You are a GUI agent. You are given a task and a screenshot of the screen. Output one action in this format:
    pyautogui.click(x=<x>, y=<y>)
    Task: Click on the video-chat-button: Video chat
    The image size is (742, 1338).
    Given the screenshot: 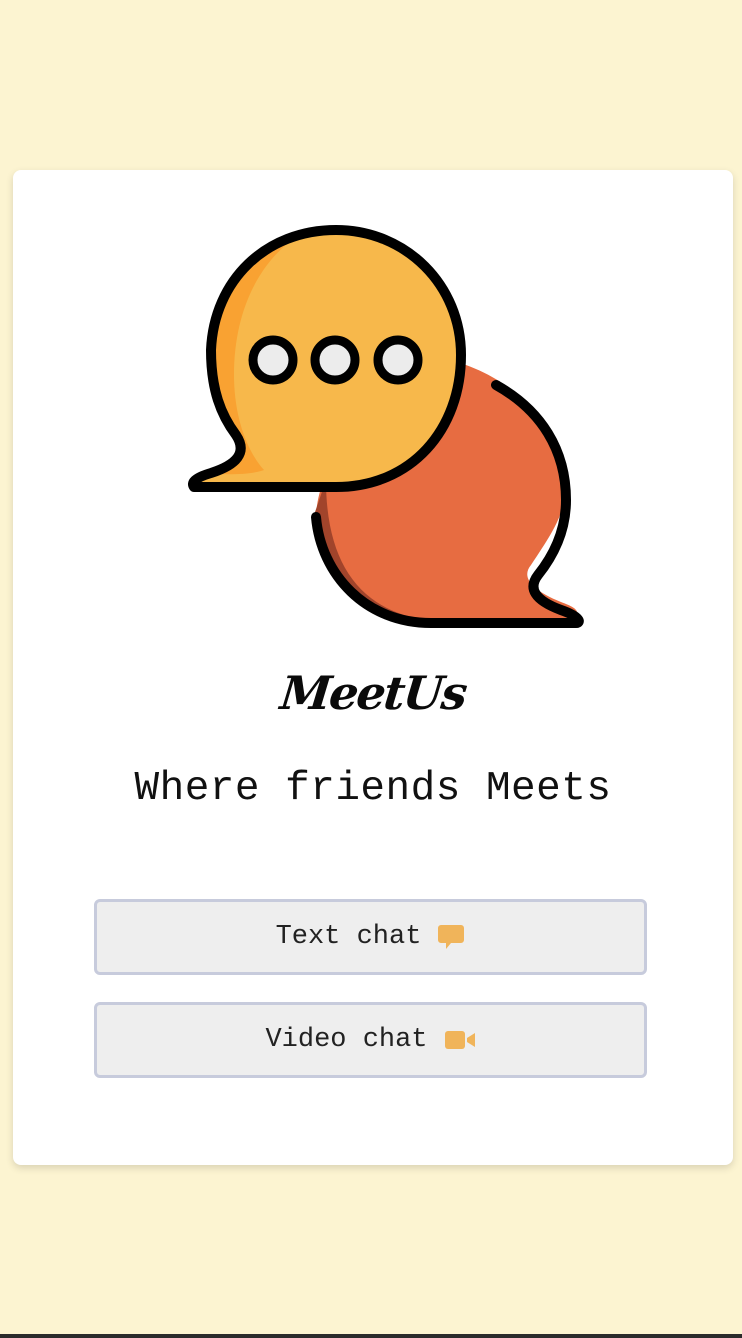 What is the action you would take?
    pyautogui.click(x=370, y=1040)
    